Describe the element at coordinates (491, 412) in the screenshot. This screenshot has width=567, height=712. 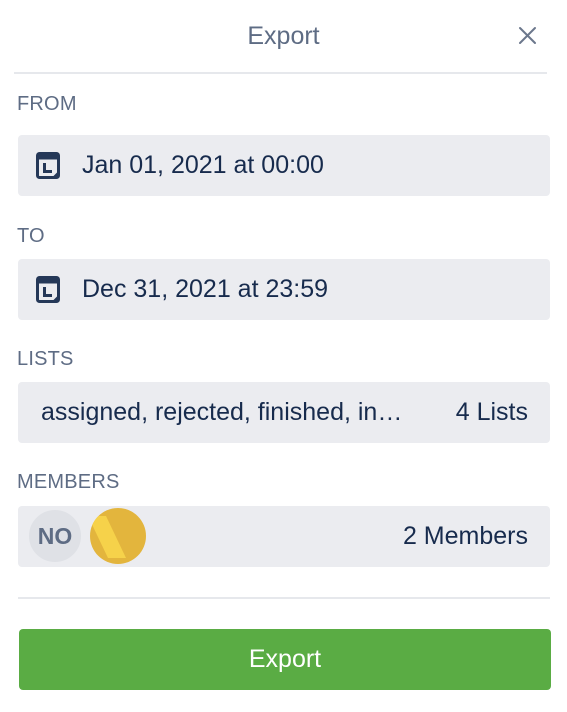
I see `lists-count: 4 Lists` at that location.